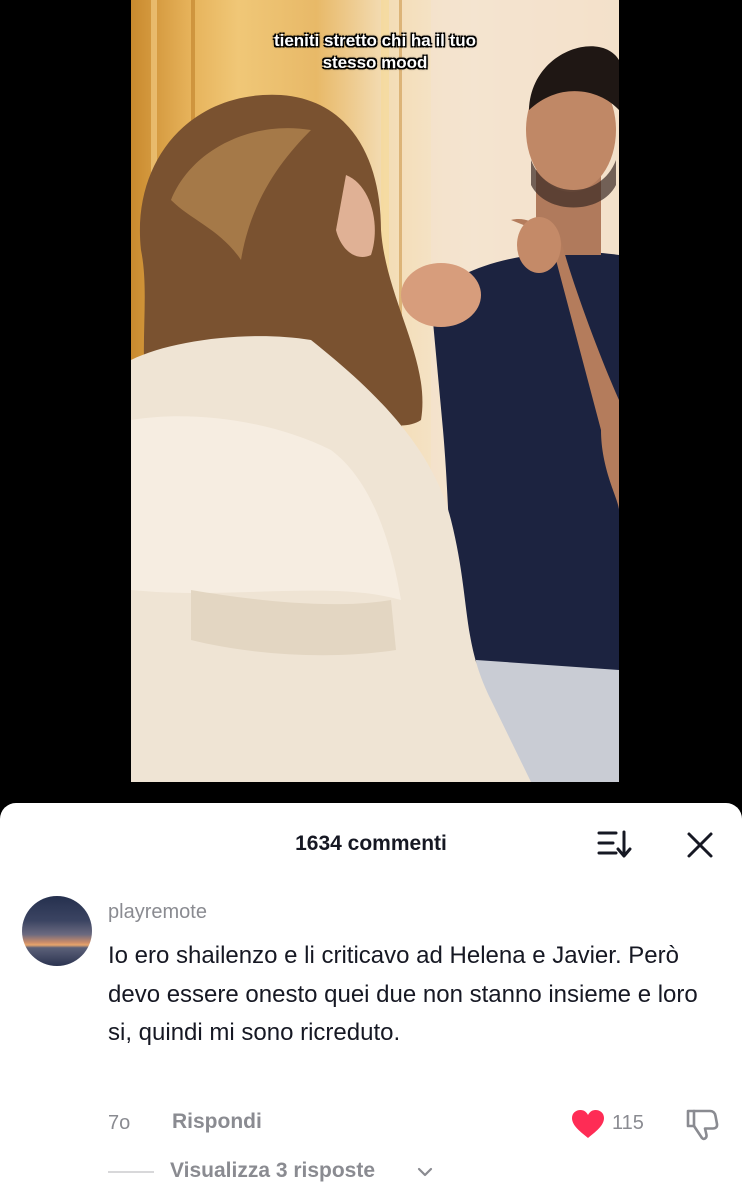 The width and height of the screenshot is (742, 1200). I want to click on avatar, so click(57, 931).